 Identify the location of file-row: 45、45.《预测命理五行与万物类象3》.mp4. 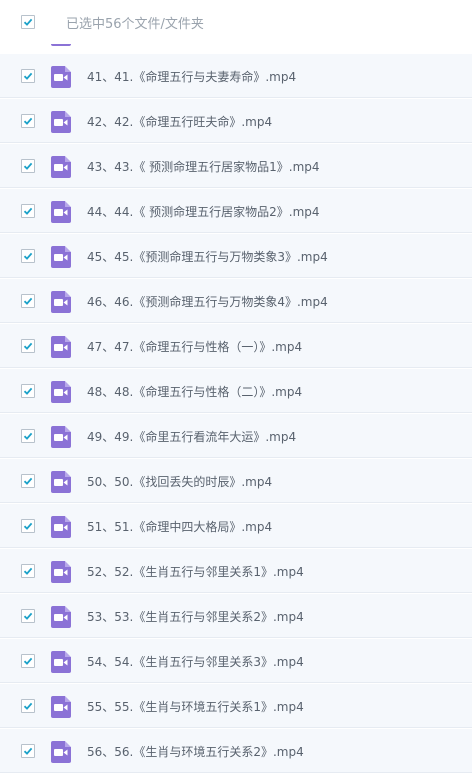
(236, 256).